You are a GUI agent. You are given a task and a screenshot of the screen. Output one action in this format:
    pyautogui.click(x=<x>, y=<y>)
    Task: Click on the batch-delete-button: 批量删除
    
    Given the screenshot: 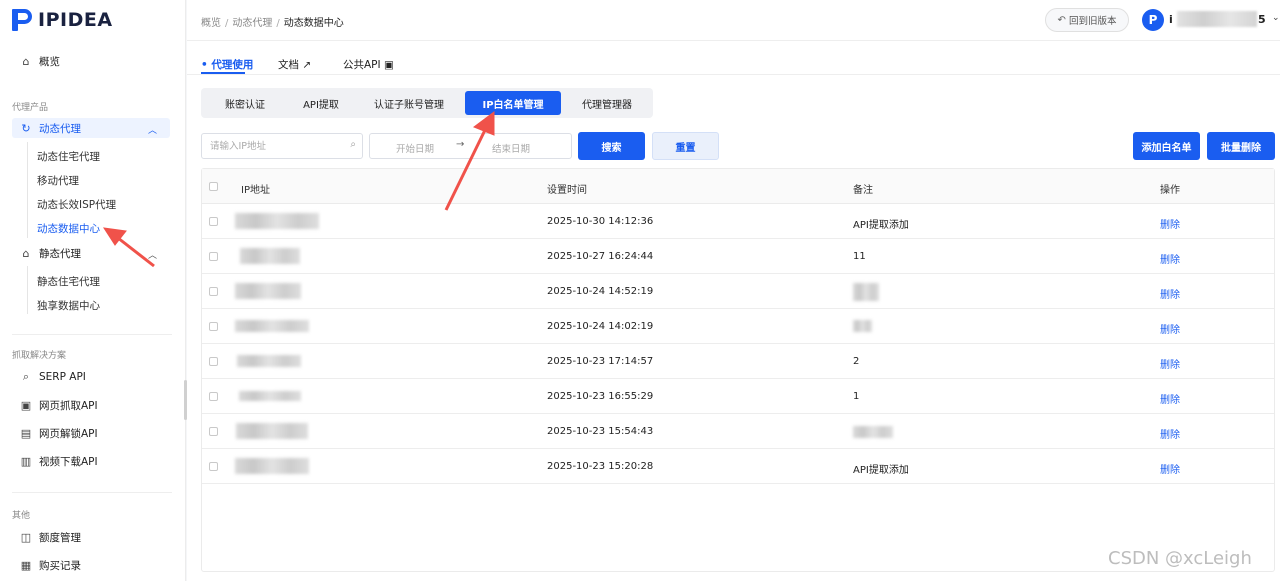 What is the action you would take?
    pyautogui.click(x=1241, y=146)
    